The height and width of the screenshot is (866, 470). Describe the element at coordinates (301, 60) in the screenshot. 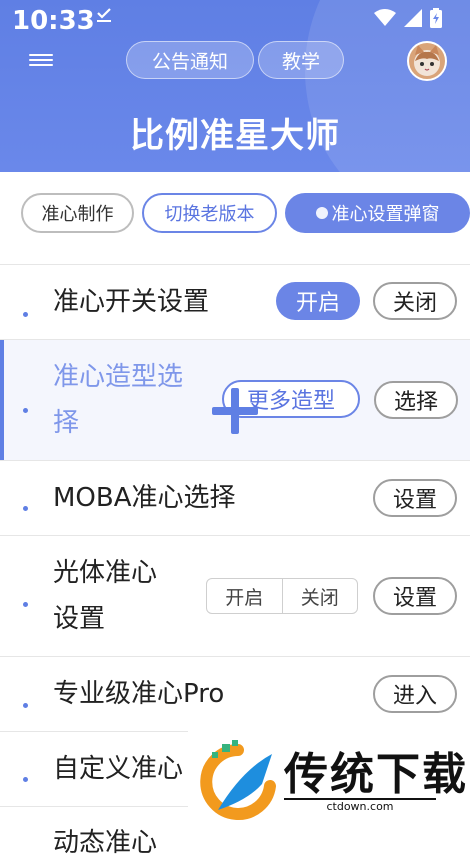

I see `tab-tutorial: 教学` at that location.